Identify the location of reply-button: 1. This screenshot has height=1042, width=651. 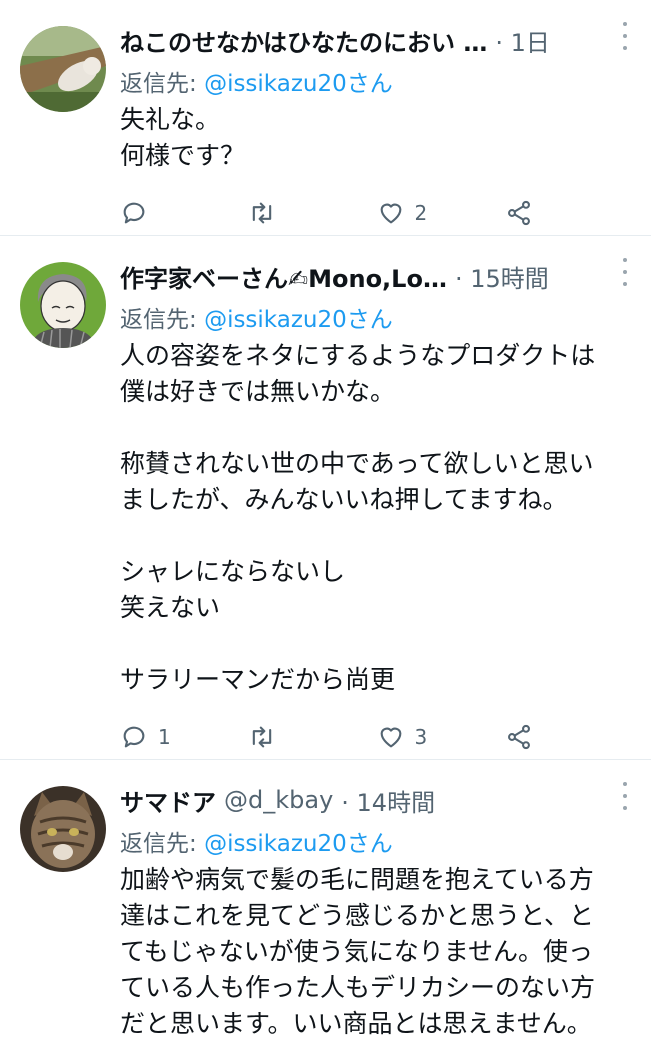
(184, 737).